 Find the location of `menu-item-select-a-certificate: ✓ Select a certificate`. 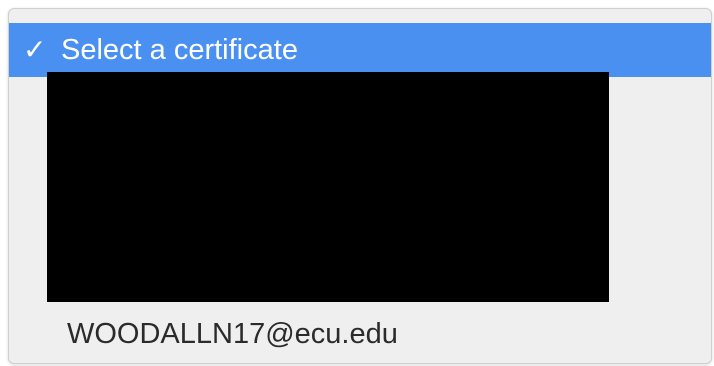

menu-item-select-a-certificate: ✓ Select a certificate is located at coordinates (360, 50).